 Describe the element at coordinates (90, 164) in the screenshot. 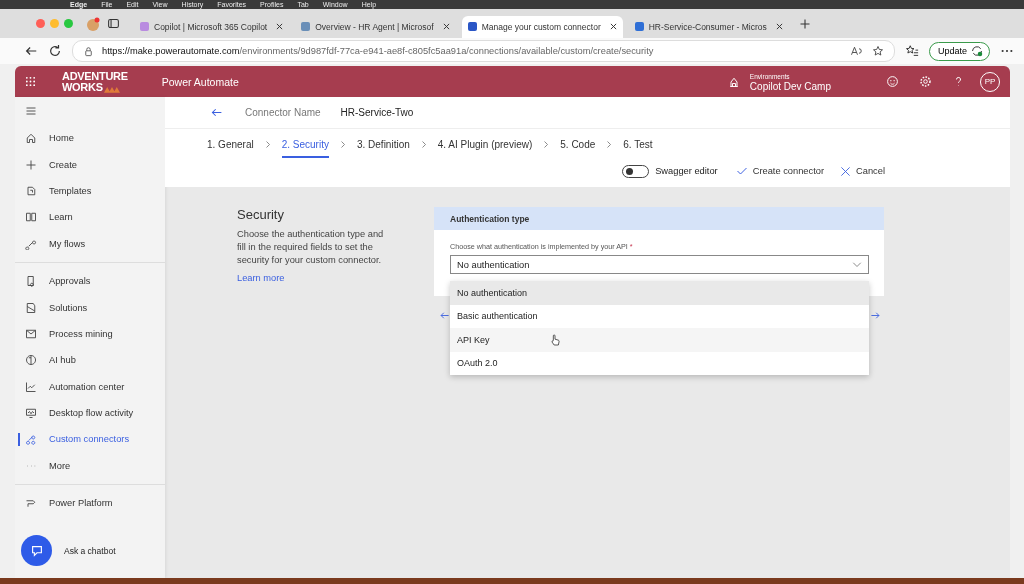

I see `sidebar-item: Create` at that location.